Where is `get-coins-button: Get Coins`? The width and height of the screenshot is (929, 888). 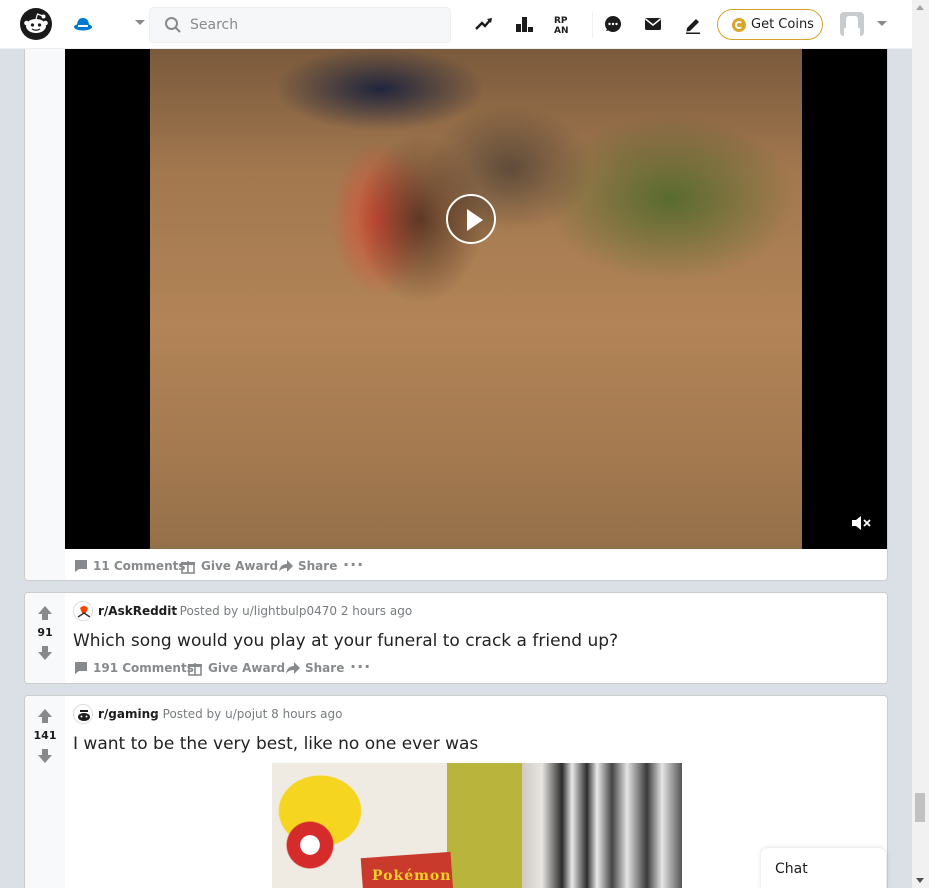 get-coins-button: Get Coins is located at coordinates (770, 24).